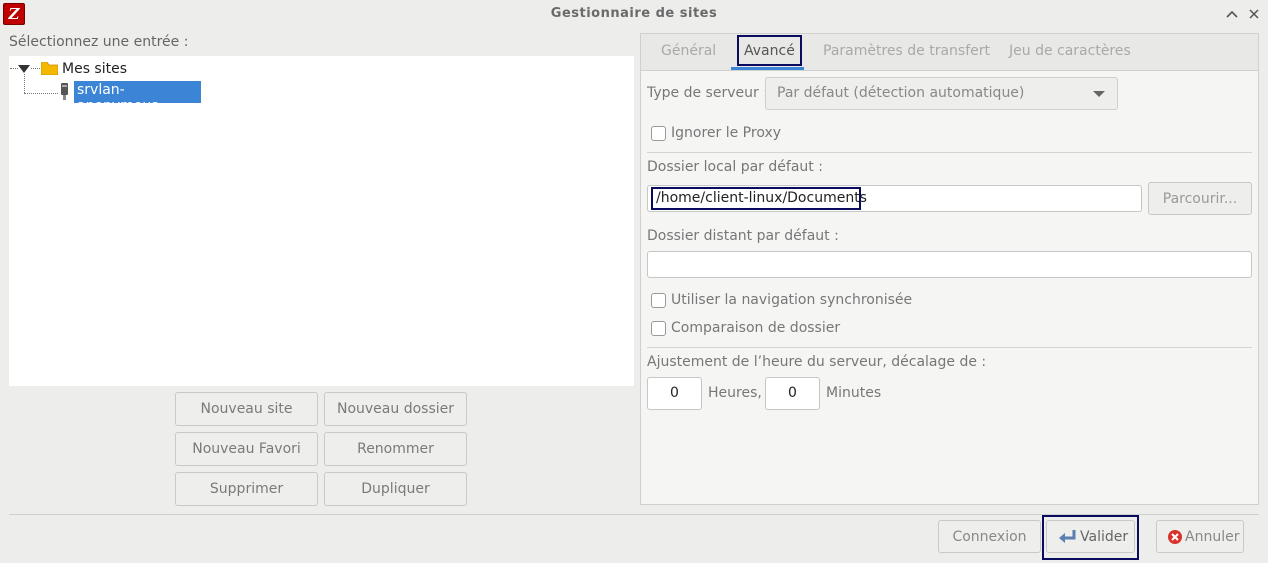  What do you see at coordinates (906, 51) in the screenshot?
I see `tab-transfer-settings: Paramètres de transfert` at bounding box center [906, 51].